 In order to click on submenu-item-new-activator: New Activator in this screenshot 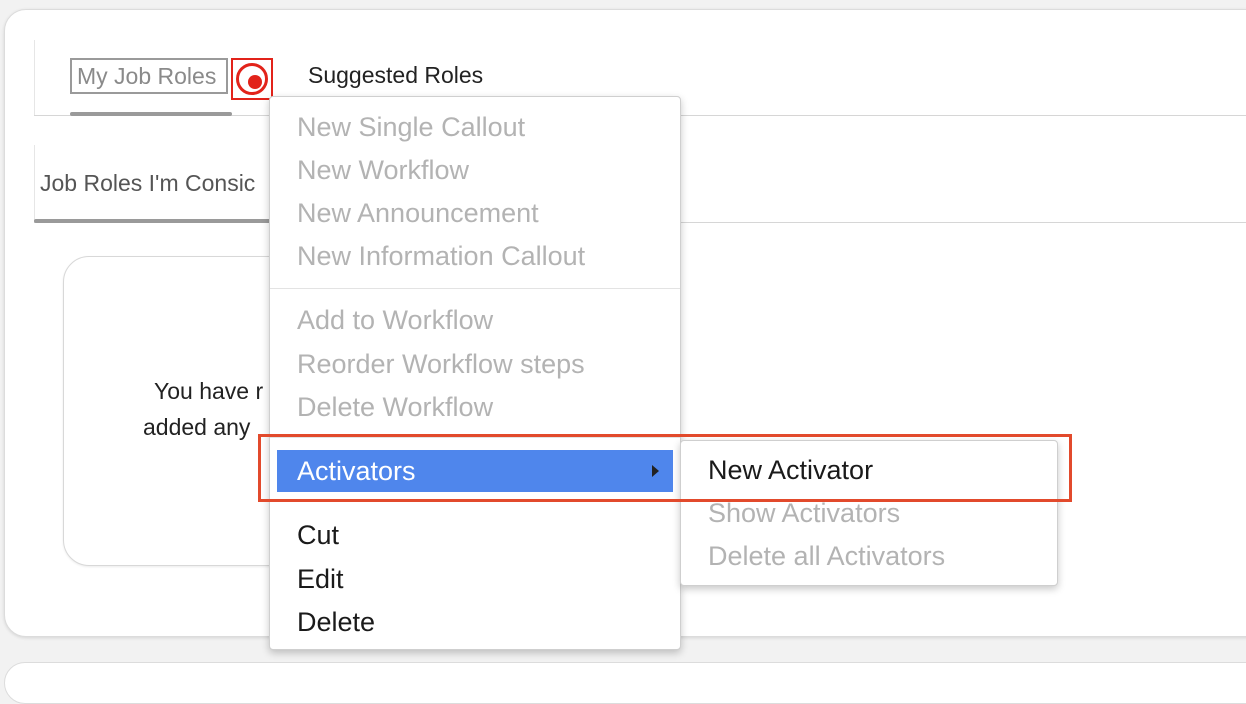, I will do `click(869, 470)`.